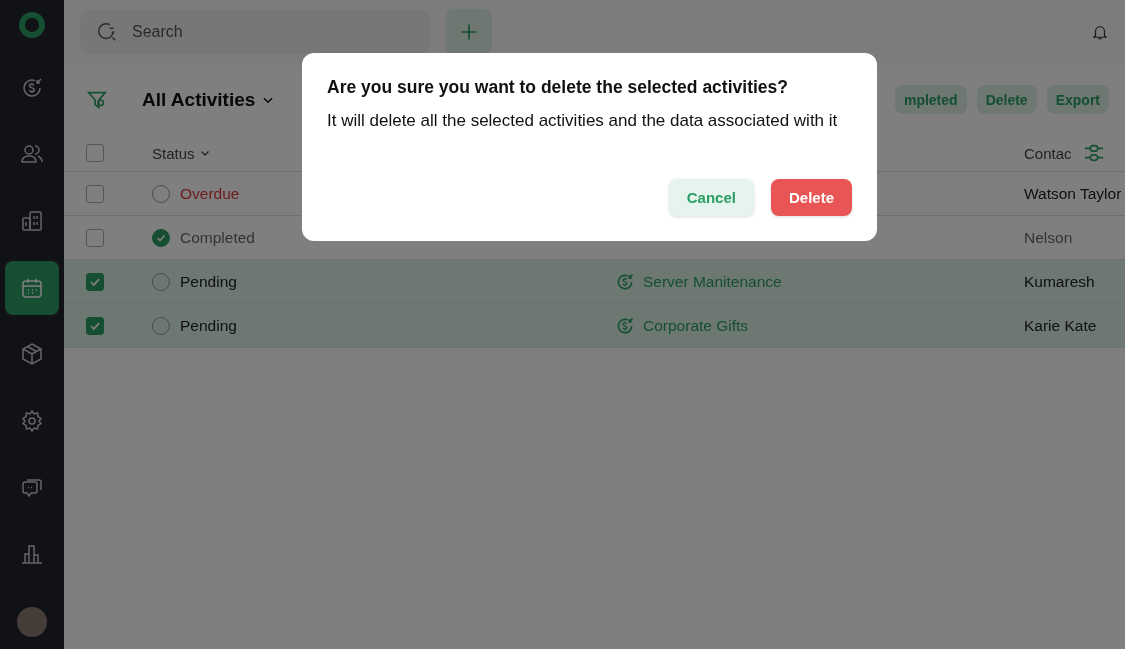  What do you see at coordinates (711, 197) in the screenshot?
I see `cancel-button: Cancel` at bounding box center [711, 197].